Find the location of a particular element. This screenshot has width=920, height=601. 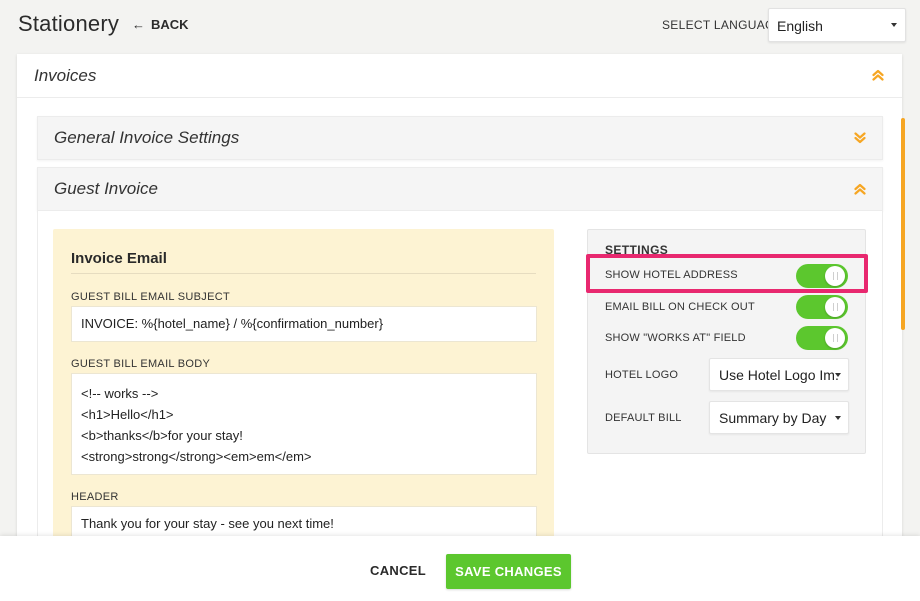

divider is located at coordinates (303, 273).